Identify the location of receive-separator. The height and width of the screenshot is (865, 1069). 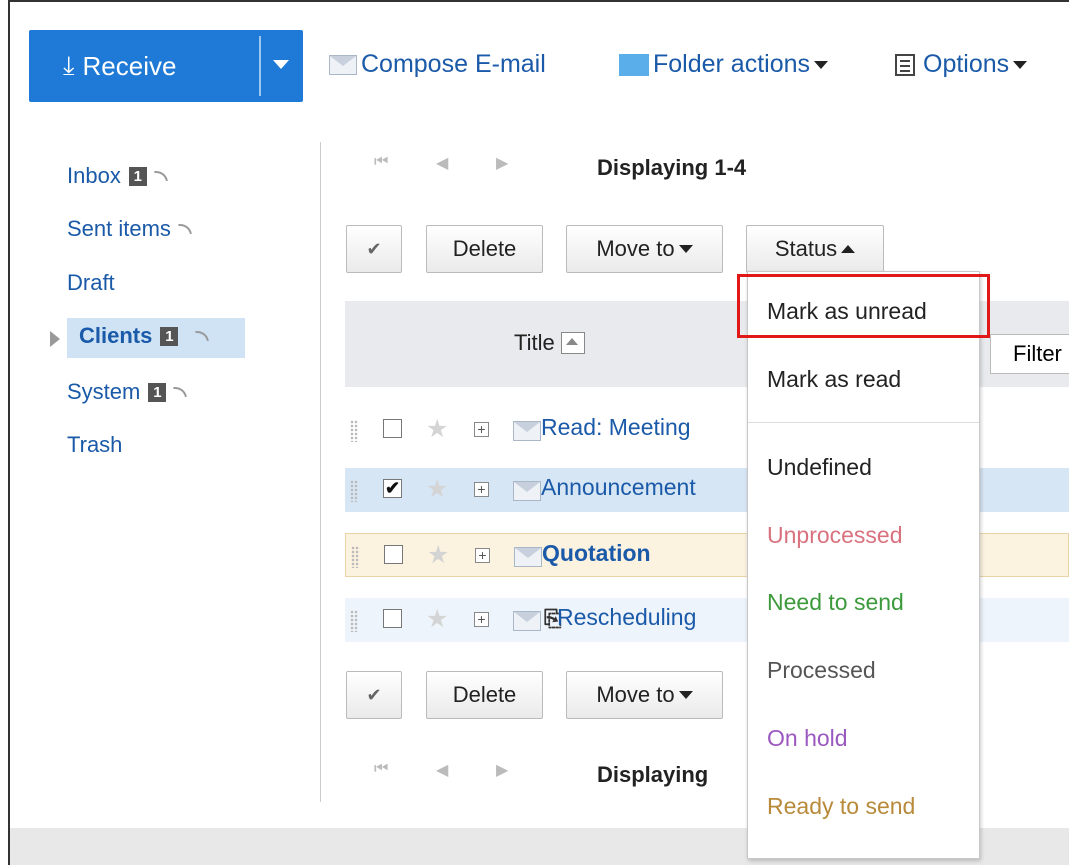
(260, 66).